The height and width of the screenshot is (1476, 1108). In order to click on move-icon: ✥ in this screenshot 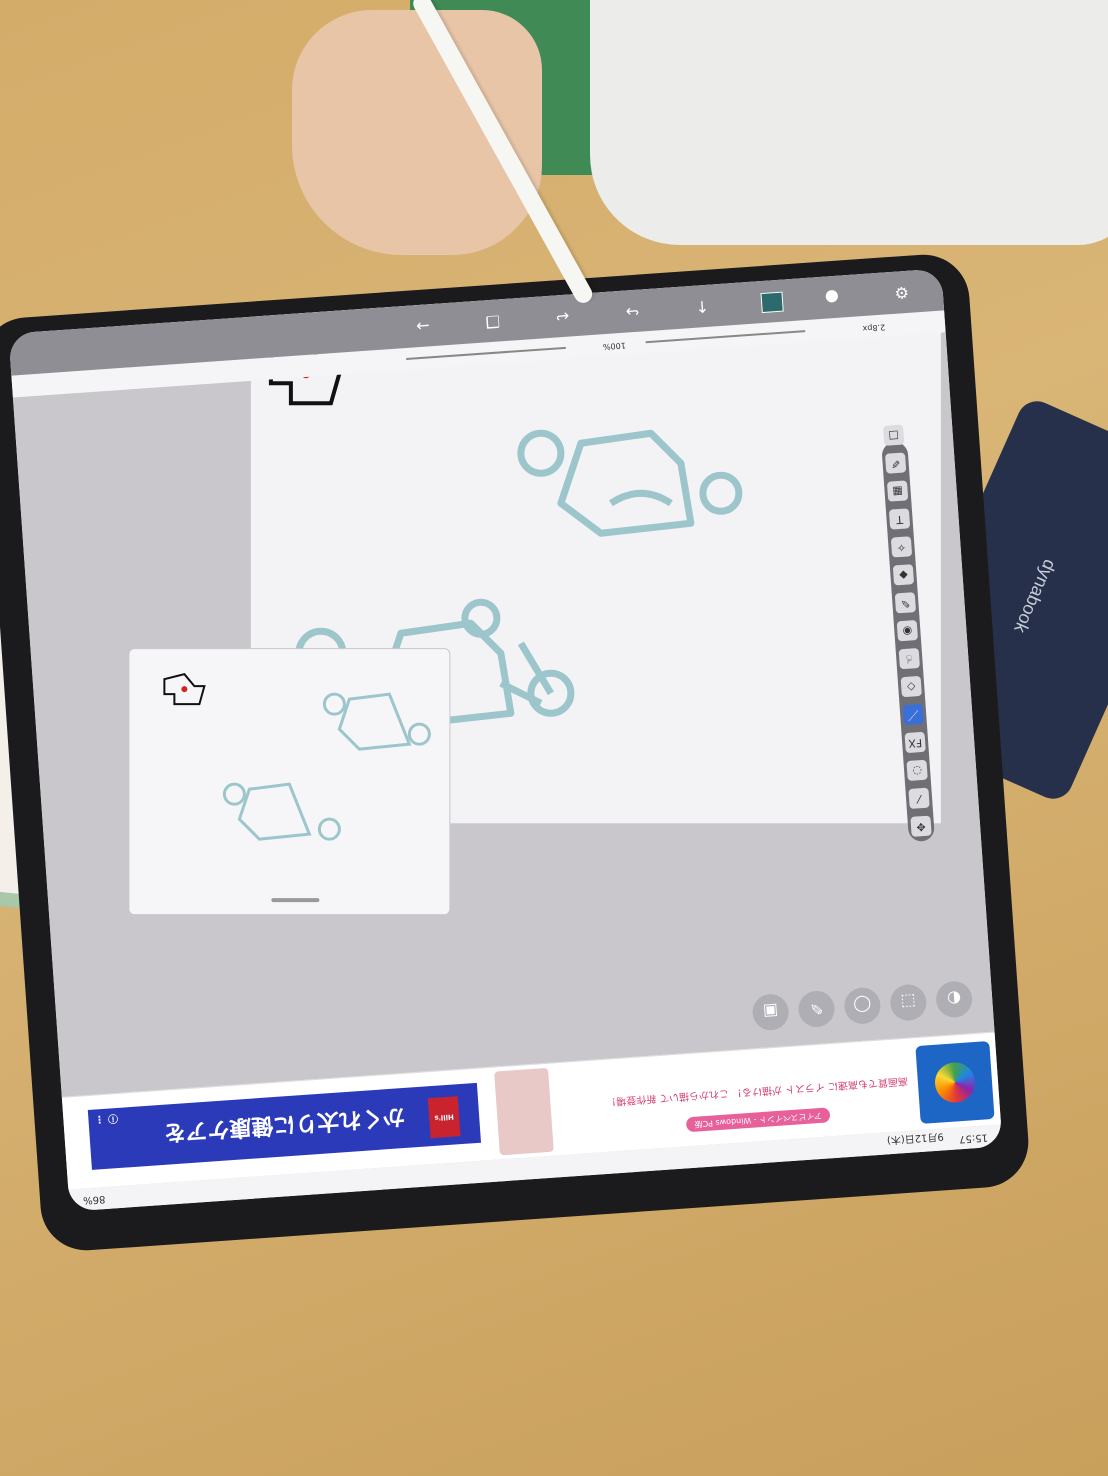, I will do `click(921, 826)`.